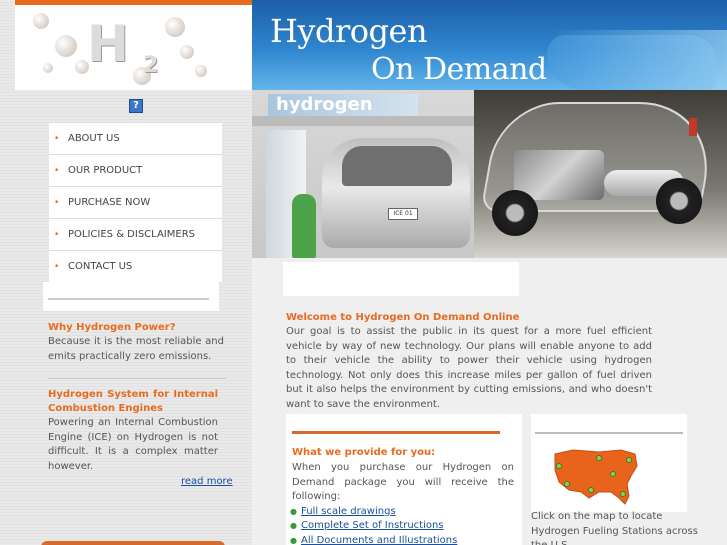 This screenshot has width=727, height=545. What do you see at coordinates (596, 477) in the screenshot?
I see `us-map-icon` at bounding box center [596, 477].